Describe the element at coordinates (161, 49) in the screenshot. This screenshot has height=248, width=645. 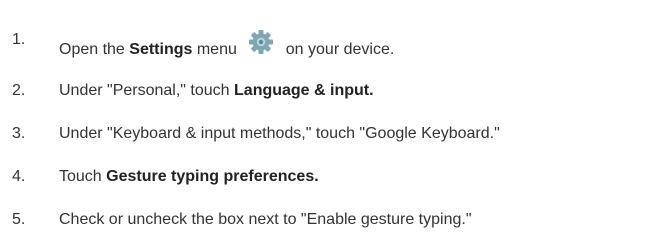
I see `settings-label: Settings` at that location.